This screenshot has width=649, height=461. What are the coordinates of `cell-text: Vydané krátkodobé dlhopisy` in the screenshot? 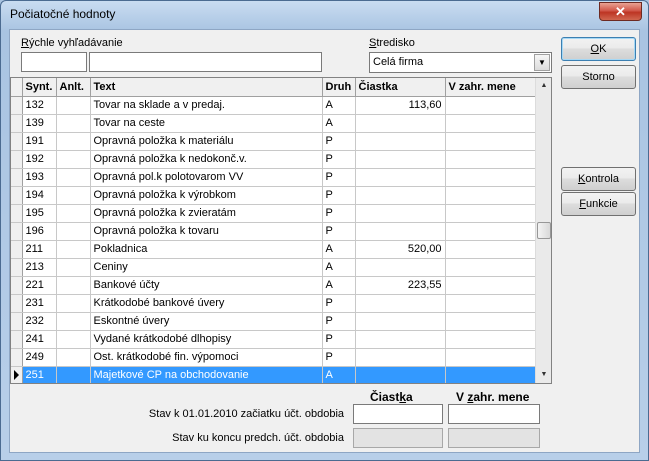 It's located at (206, 339).